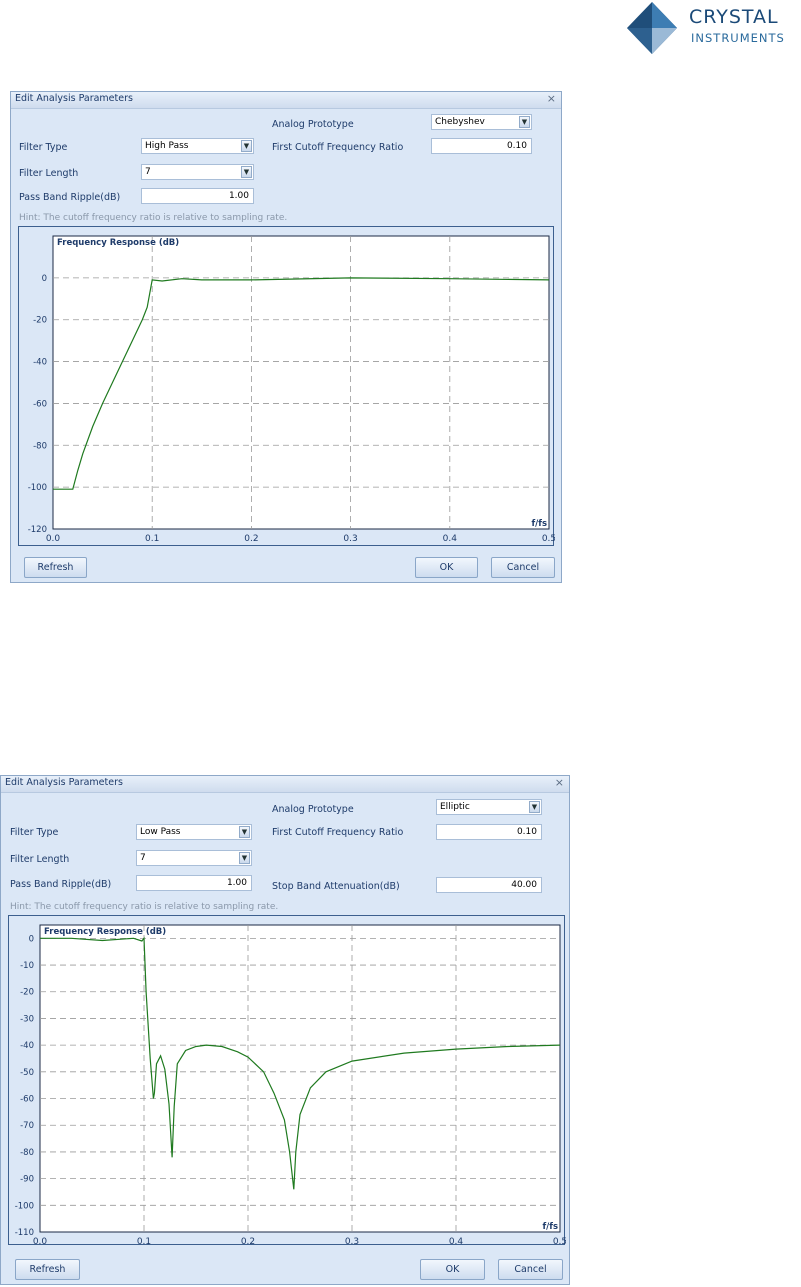 This screenshot has height=1287, width=801. What do you see at coordinates (489, 885) in the screenshot?
I see `stop-band-attenuation-input: 40.00` at bounding box center [489, 885].